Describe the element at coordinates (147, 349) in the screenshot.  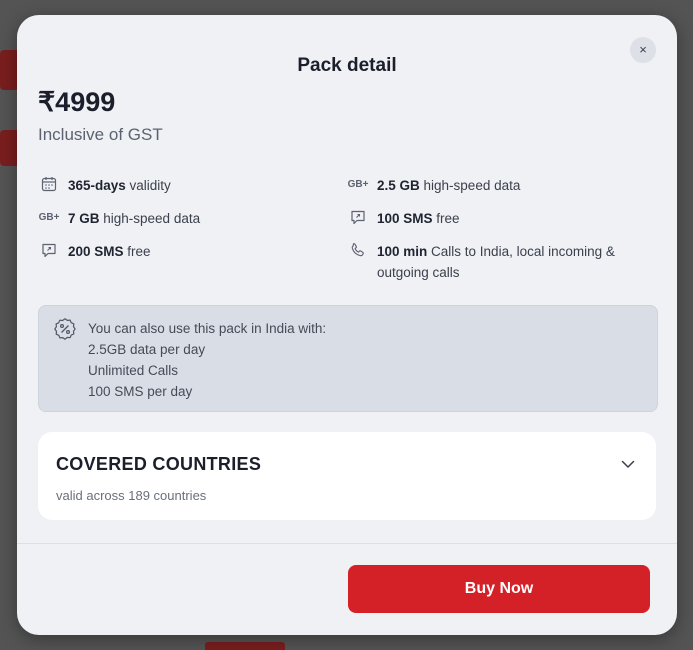
I see `india-usage-data: 2.5GB data per day` at that location.